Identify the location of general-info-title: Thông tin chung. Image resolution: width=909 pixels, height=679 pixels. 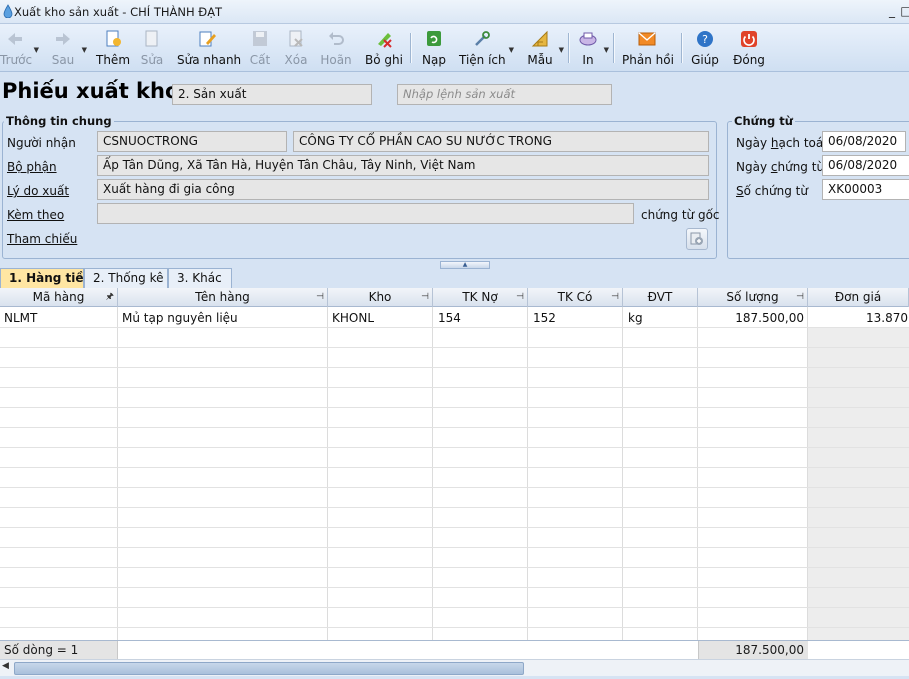
(59, 121).